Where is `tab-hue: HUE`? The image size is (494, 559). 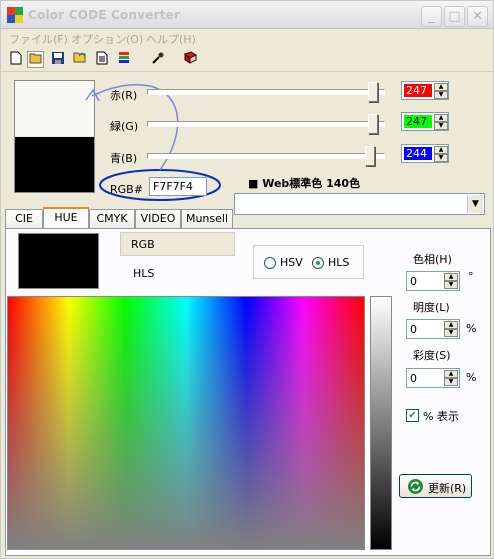
tab-hue: HUE is located at coordinates (66, 218).